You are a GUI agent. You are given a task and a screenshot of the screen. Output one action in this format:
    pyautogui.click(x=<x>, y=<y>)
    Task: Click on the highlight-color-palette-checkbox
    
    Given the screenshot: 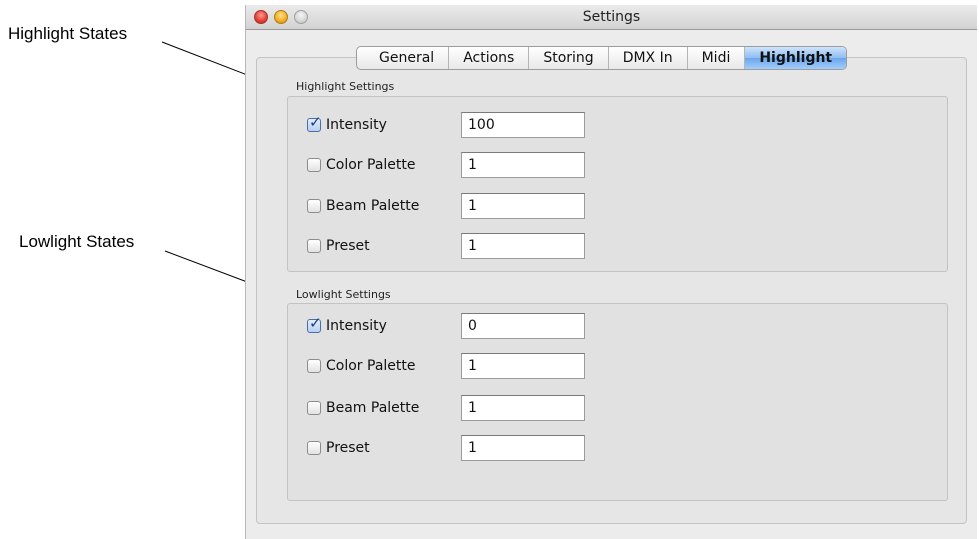 What is the action you would take?
    pyautogui.click(x=314, y=165)
    